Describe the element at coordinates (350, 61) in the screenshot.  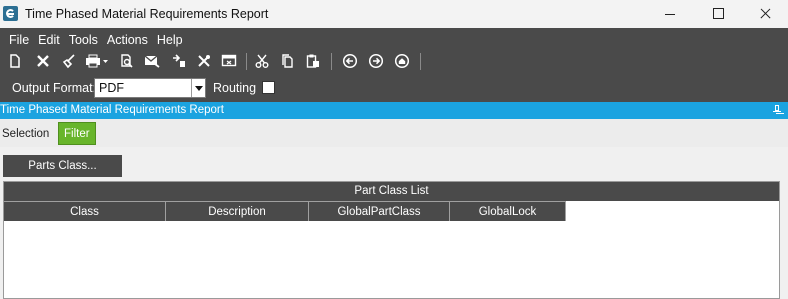
I see `back-icon` at that location.